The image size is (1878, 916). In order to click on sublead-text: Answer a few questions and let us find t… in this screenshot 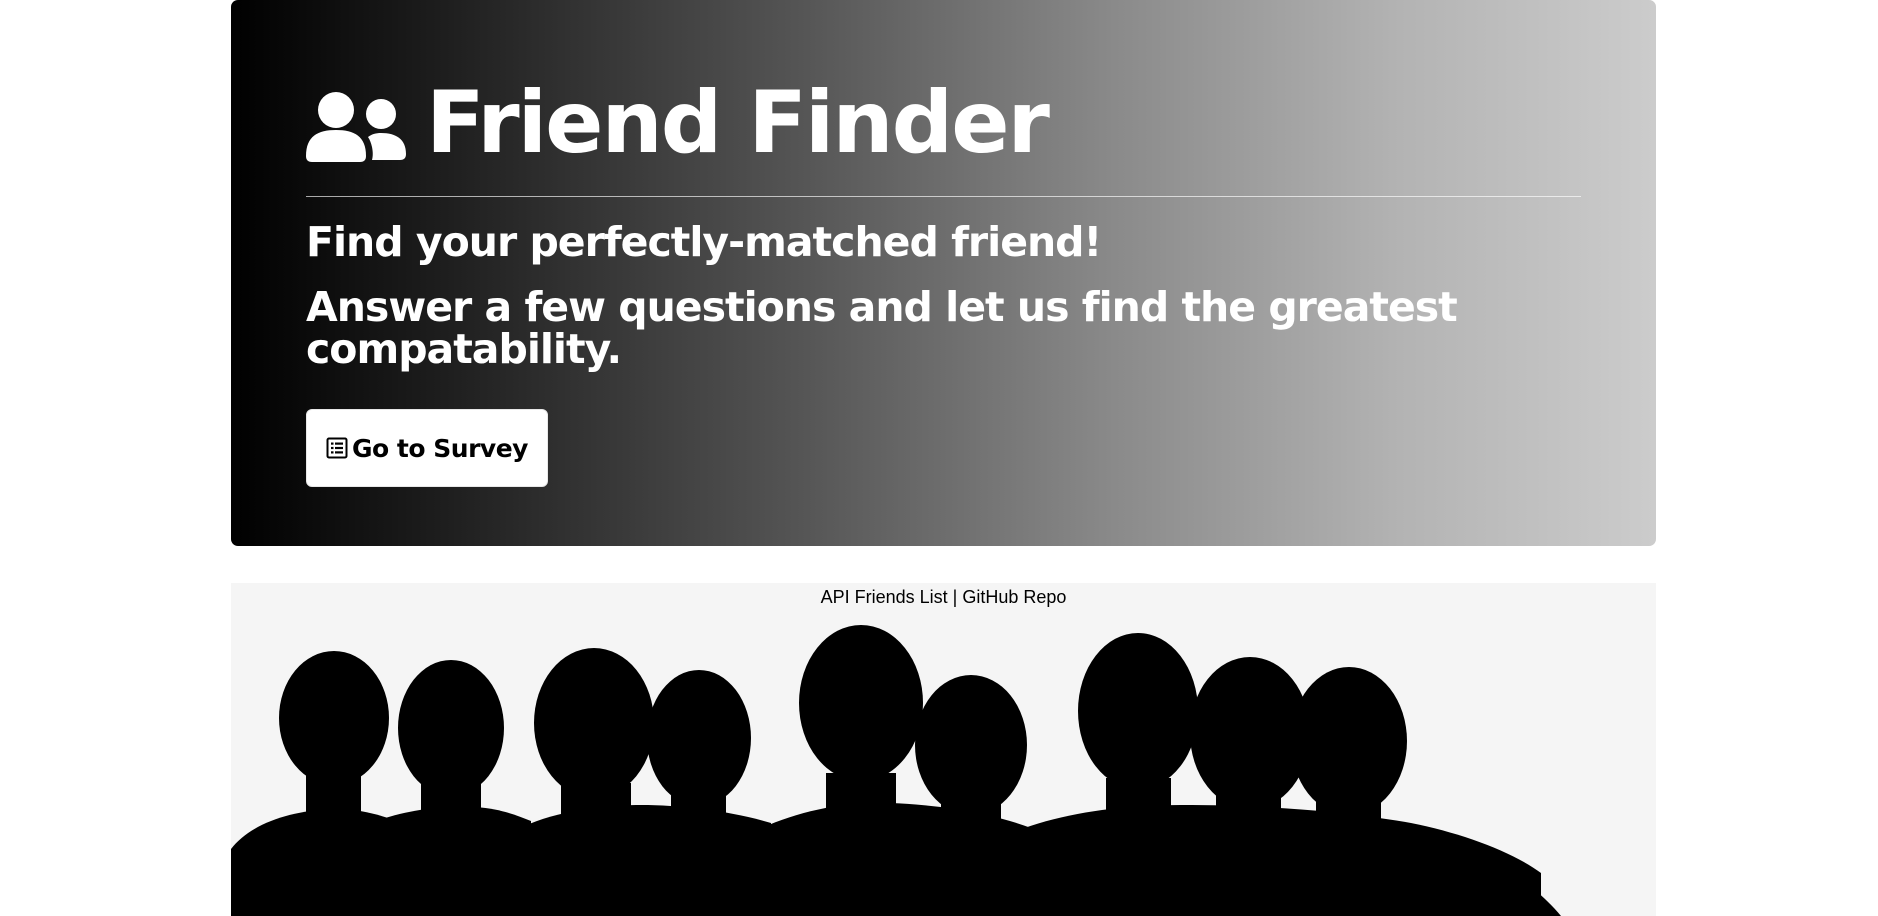, I will do `click(882, 328)`.